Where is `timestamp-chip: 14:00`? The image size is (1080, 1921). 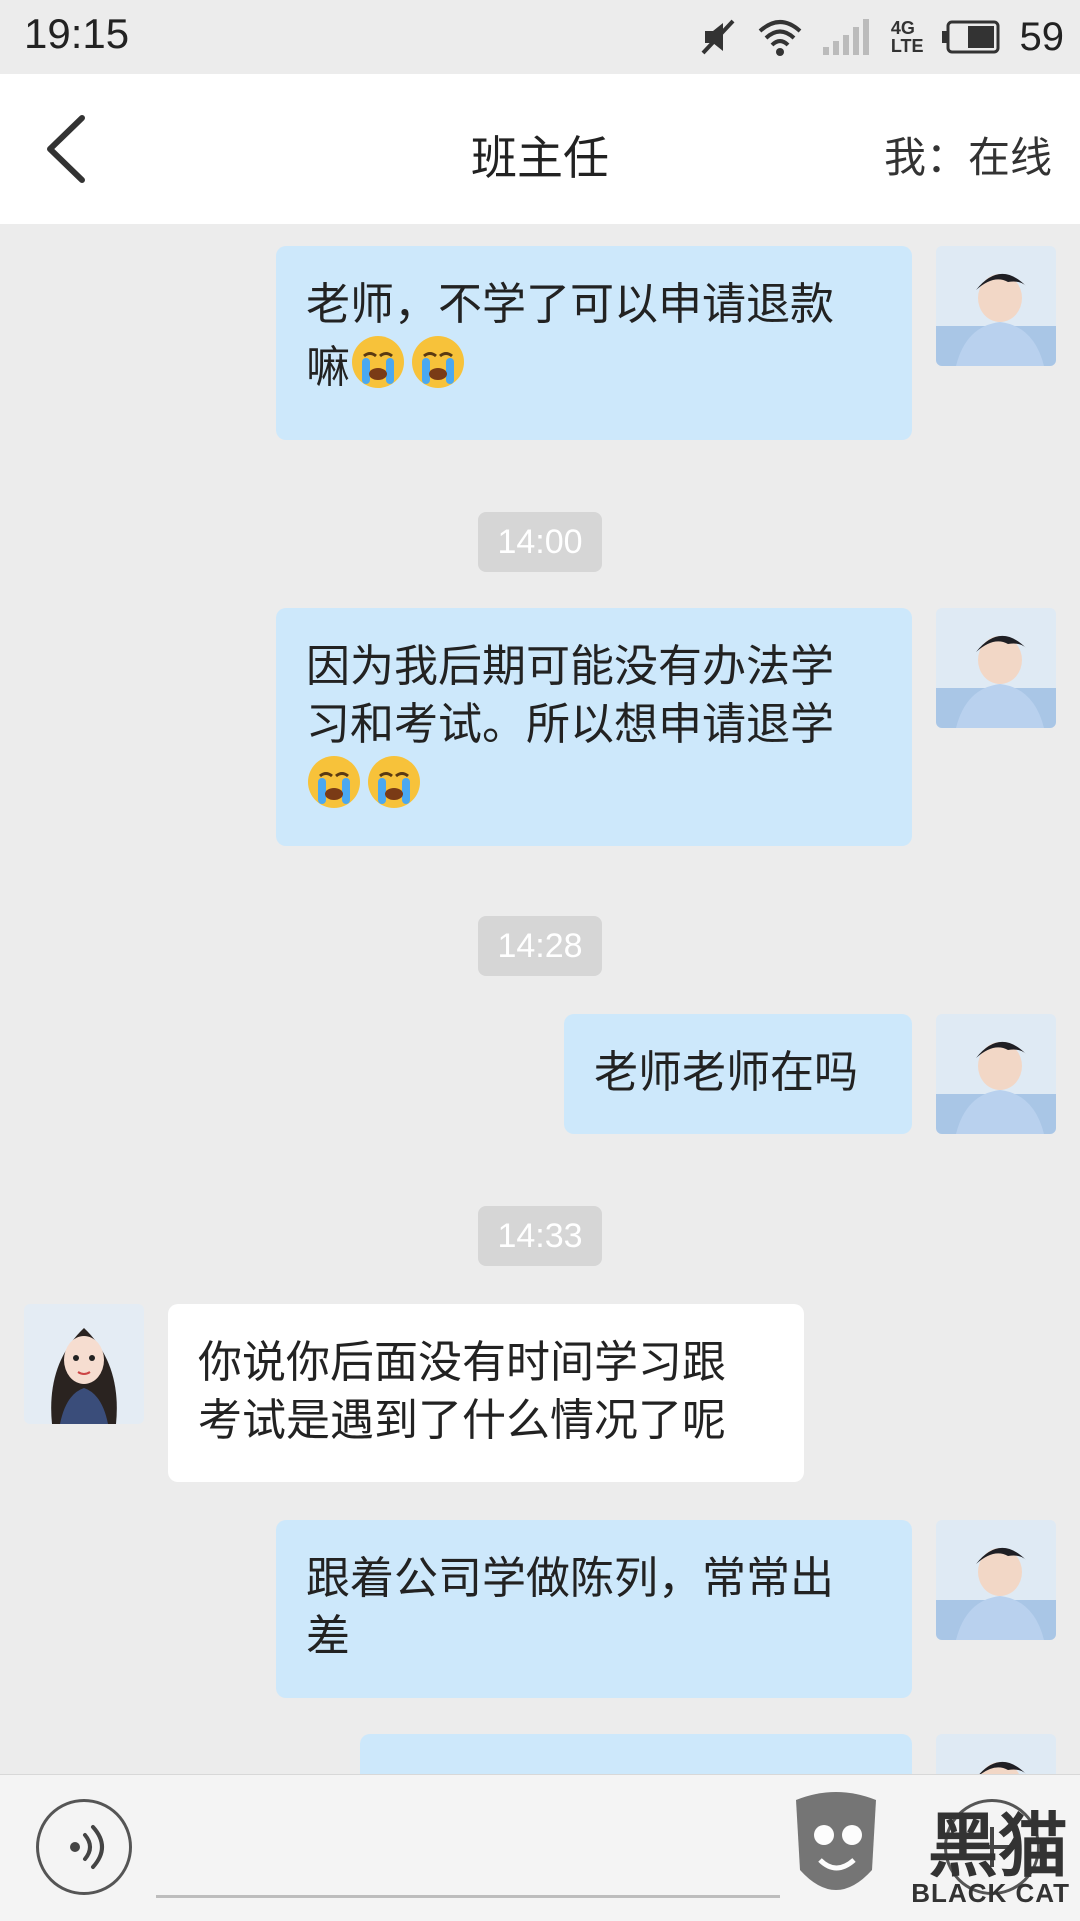 timestamp-chip: 14:00 is located at coordinates (540, 542).